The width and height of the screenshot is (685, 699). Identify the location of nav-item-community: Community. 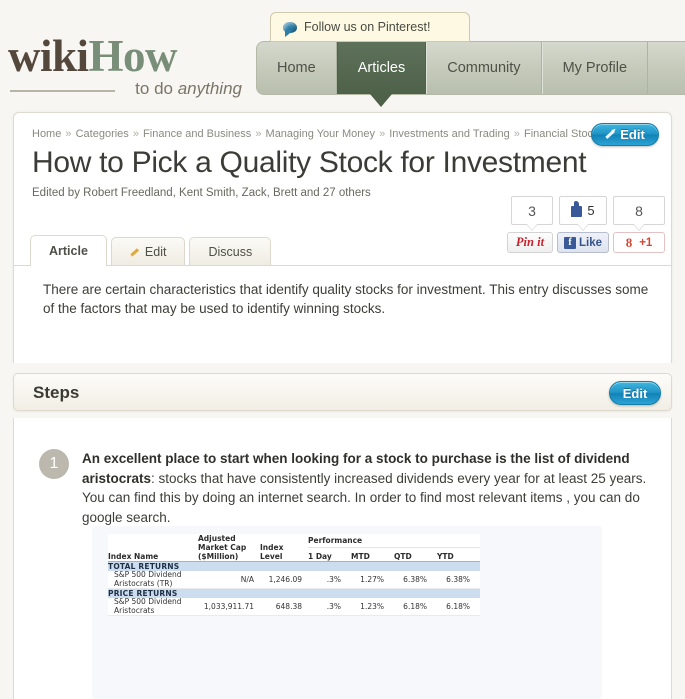
(484, 68).